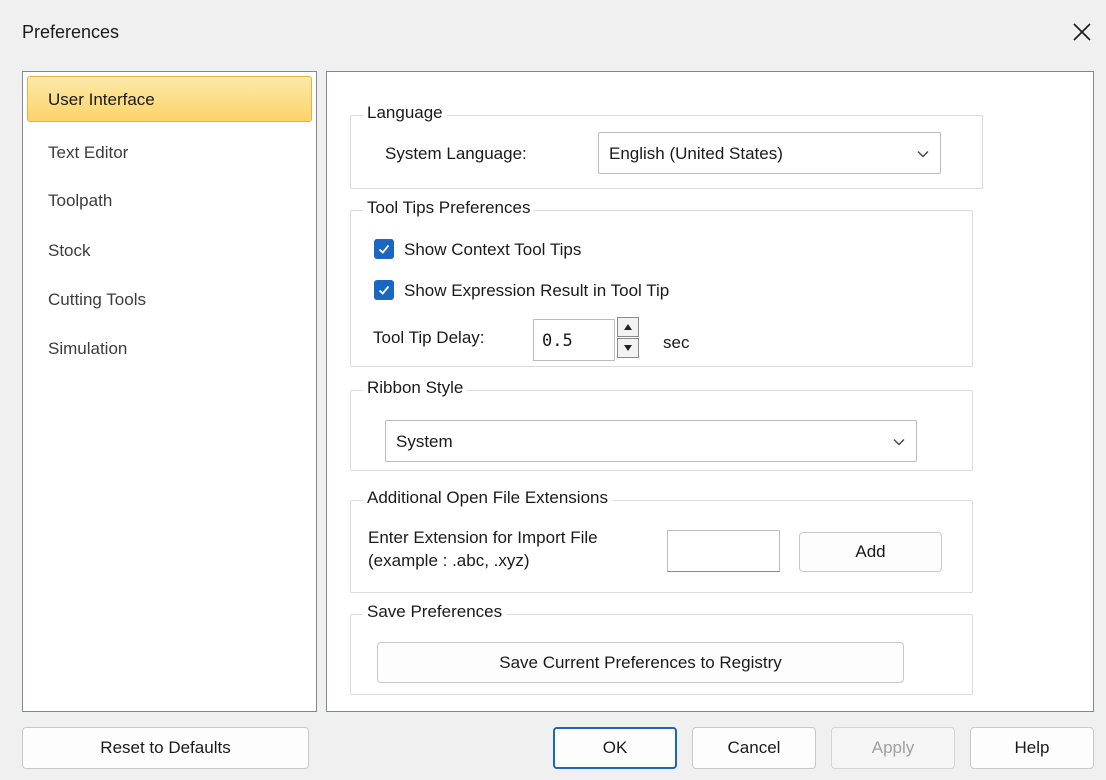  What do you see at coordinates (676, 342) in the screenshot?
I see `tooltip-delay-unit: sec` at bounding box center [676, 342].